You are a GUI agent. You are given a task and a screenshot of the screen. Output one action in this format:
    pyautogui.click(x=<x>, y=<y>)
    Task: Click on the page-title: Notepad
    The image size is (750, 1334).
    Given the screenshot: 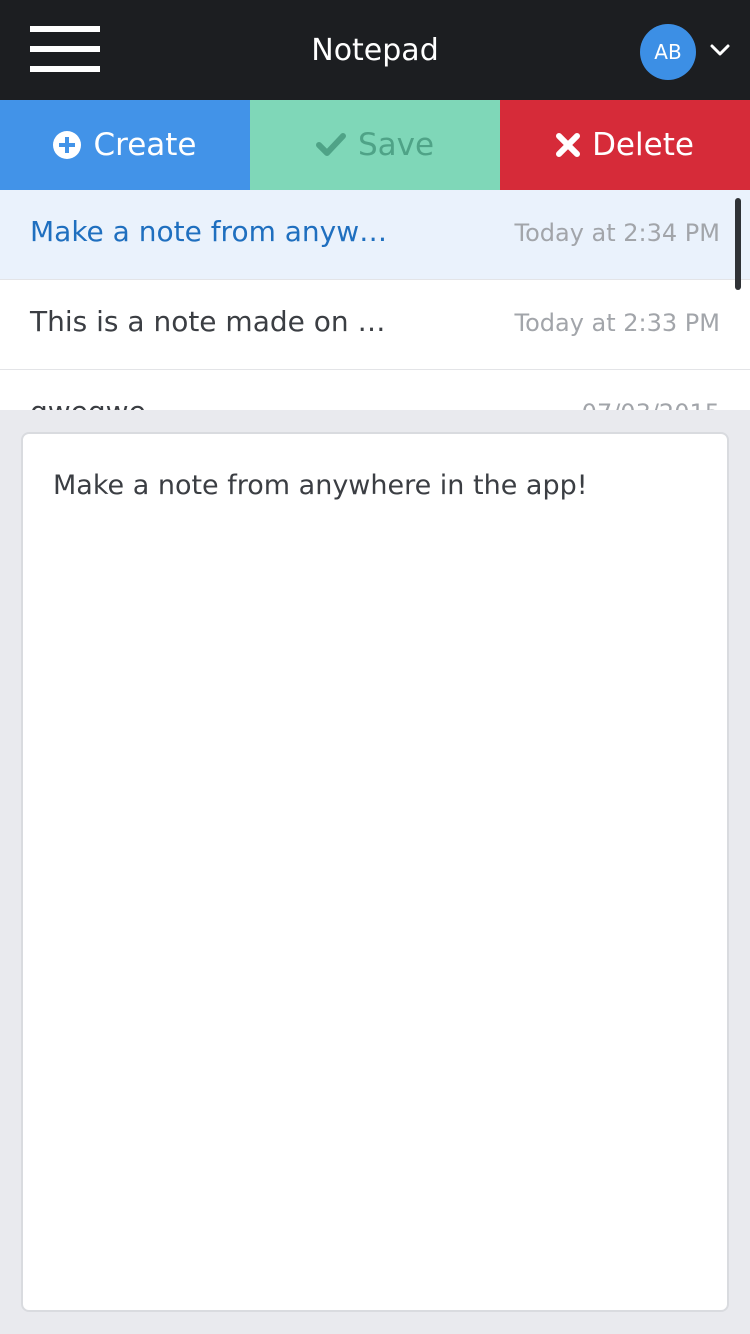 What is the action you would take?
    pyautogui.click(x=375, y=50)
    